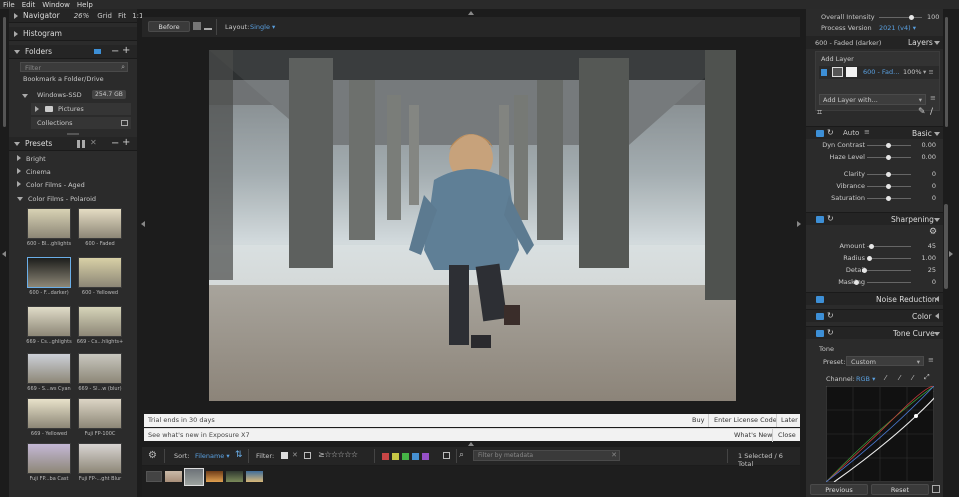 The height and width of the screenshot is (497, 959). What do you see at coordinates (29, 5) in the screenshot?
I see `menu-edit: Edit` at bounding box center [29, 5].